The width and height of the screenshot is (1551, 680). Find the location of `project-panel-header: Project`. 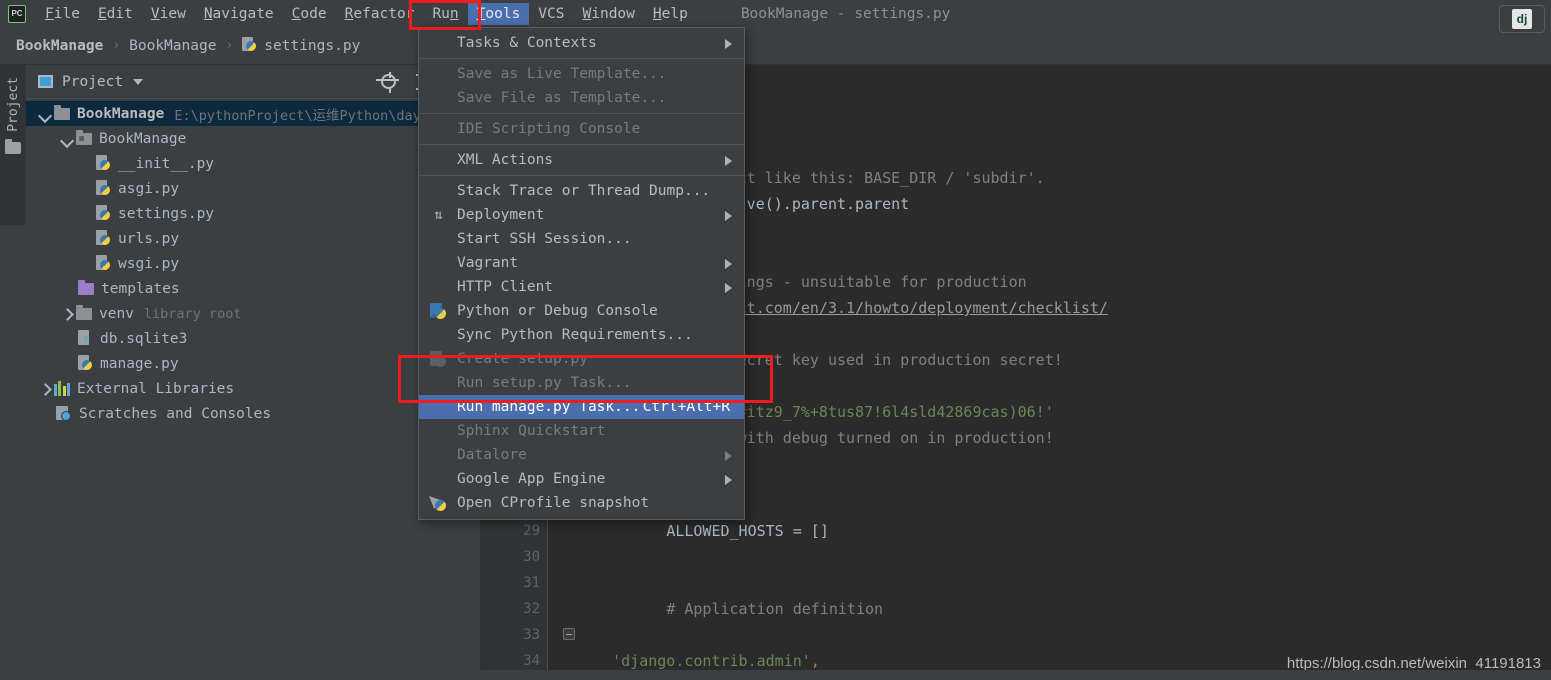

project-panel-header: Project is located at coordinates (253, 82).